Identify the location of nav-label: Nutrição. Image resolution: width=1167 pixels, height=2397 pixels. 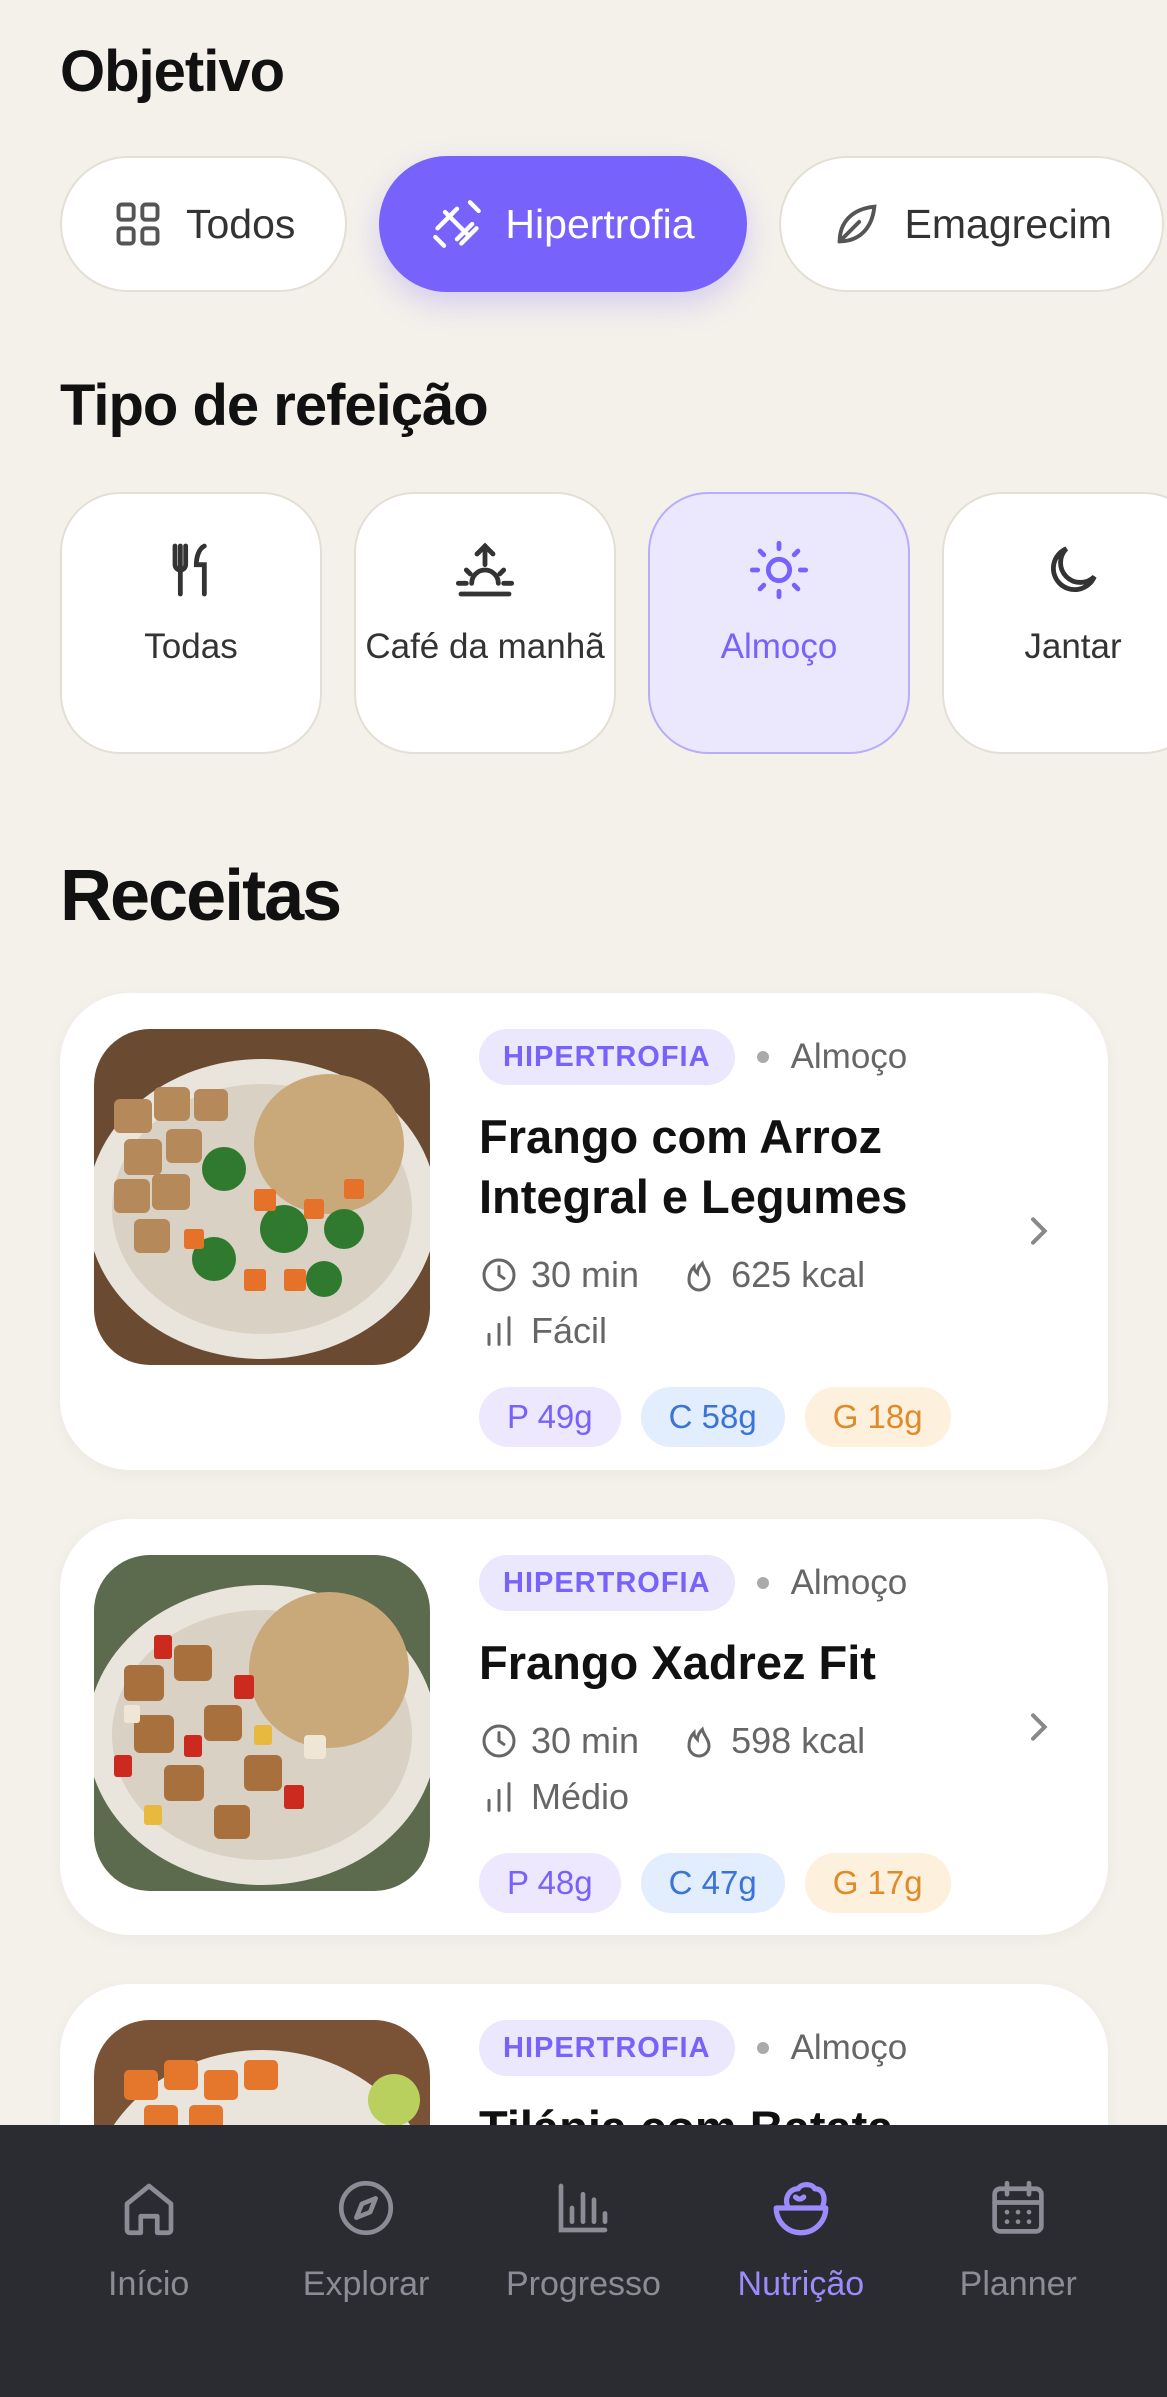
(801, 2284).